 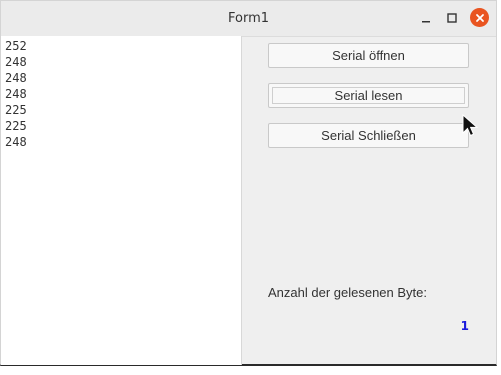 I want to click on serial-open-button: Serial öffnen, so click(x=368, y=55).